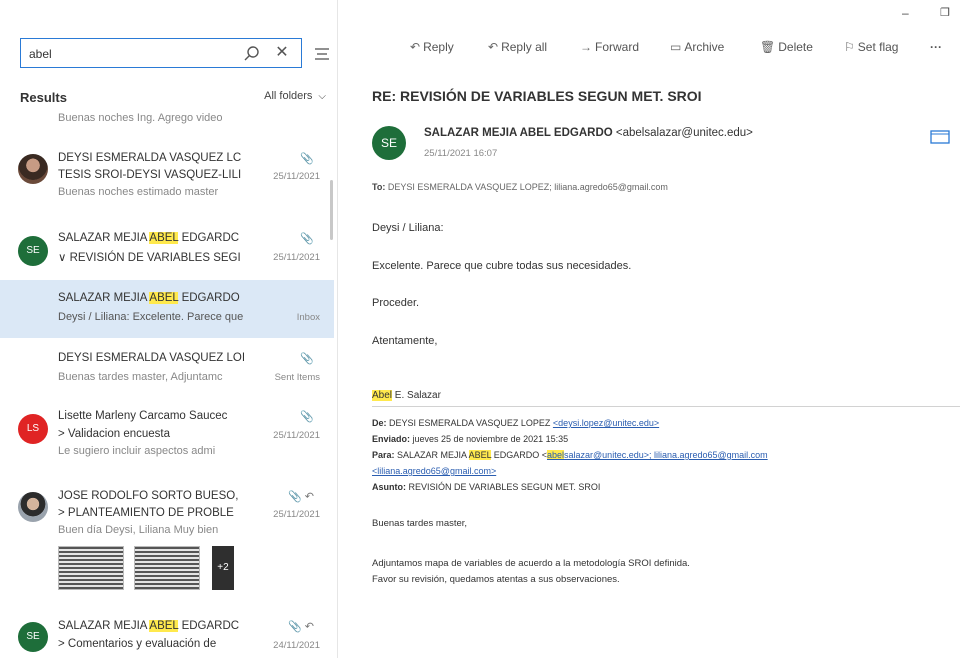 This screenshot has width=960, height=658. What do you see at coordinates (471, 423) in the screenshot?
I see `quoted-from-value: DEYSI ESMERALDA VASQUEZ LOPEZ` at bounding box center [471, 423].